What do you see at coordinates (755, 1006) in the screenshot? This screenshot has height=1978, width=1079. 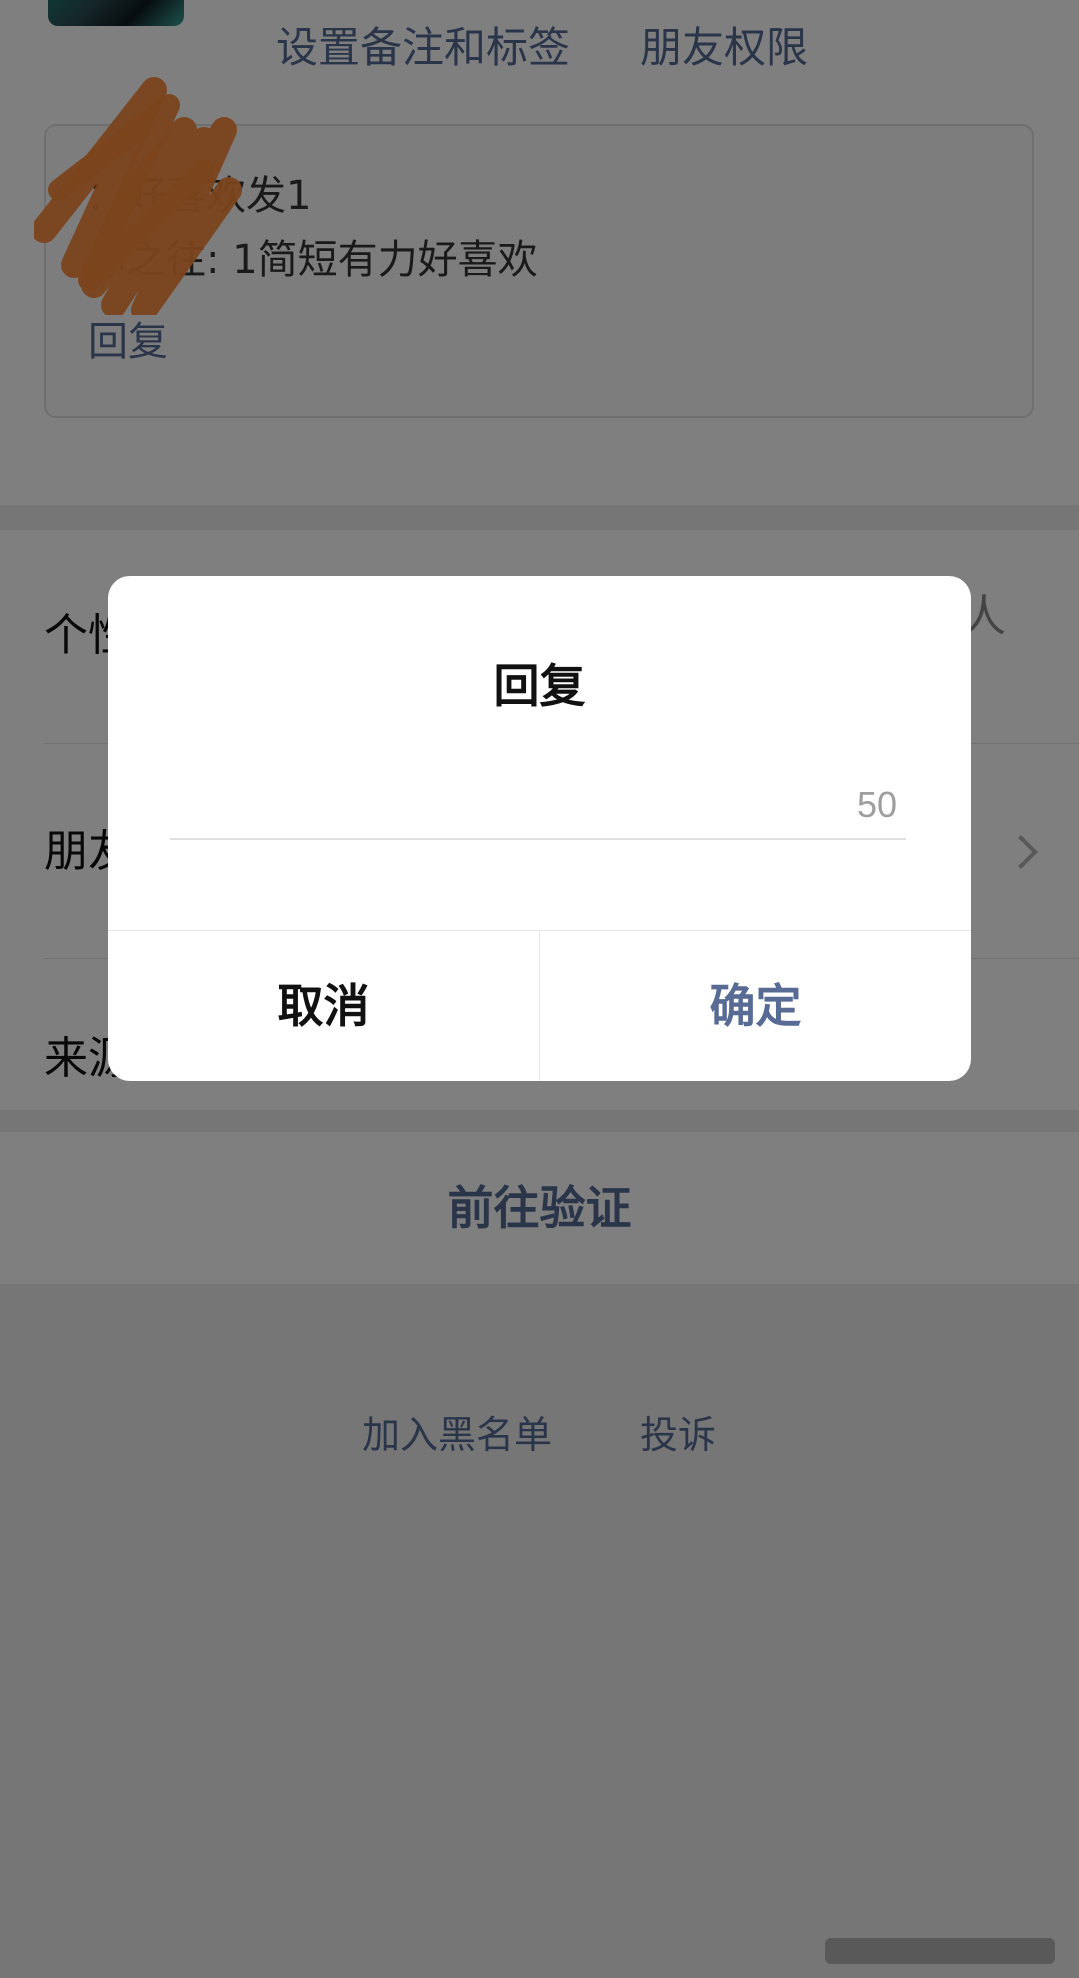 I see `confirm-button: 确定` at bounding box center [755, 1006].